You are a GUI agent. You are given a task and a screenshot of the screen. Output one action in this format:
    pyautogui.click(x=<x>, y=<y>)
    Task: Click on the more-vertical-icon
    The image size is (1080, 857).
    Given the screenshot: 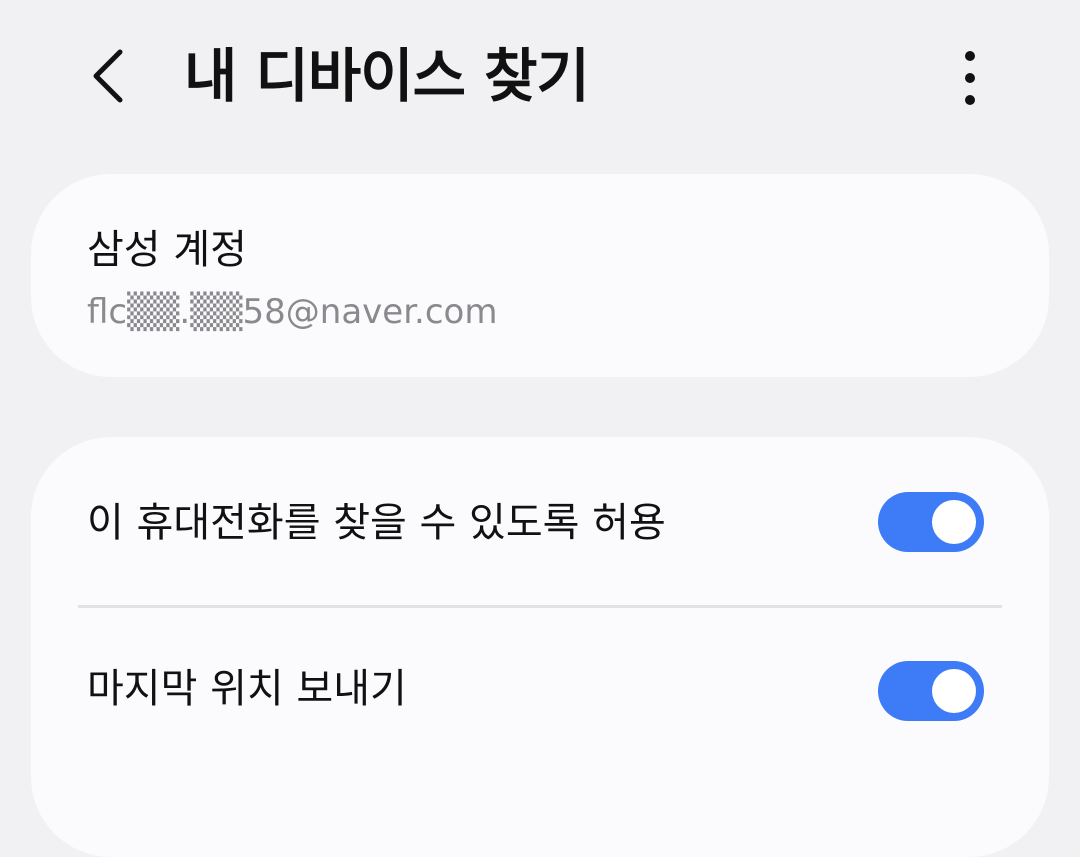 What is the action you would take?
    pyautogui.click(x=970, y=78)
    